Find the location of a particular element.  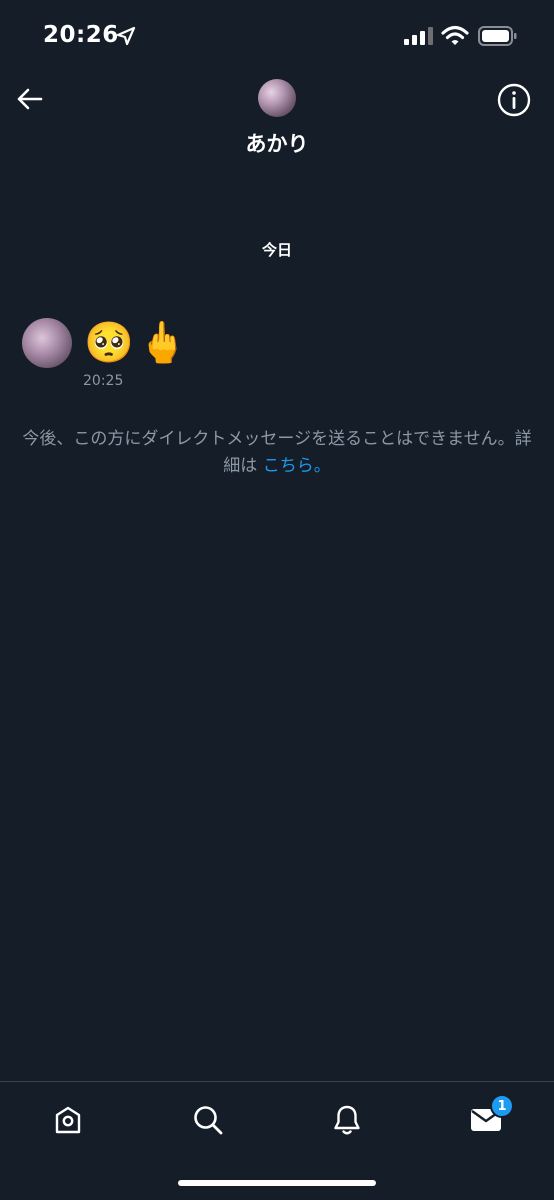

nav-notifications is located at coordinates (347, 1120).